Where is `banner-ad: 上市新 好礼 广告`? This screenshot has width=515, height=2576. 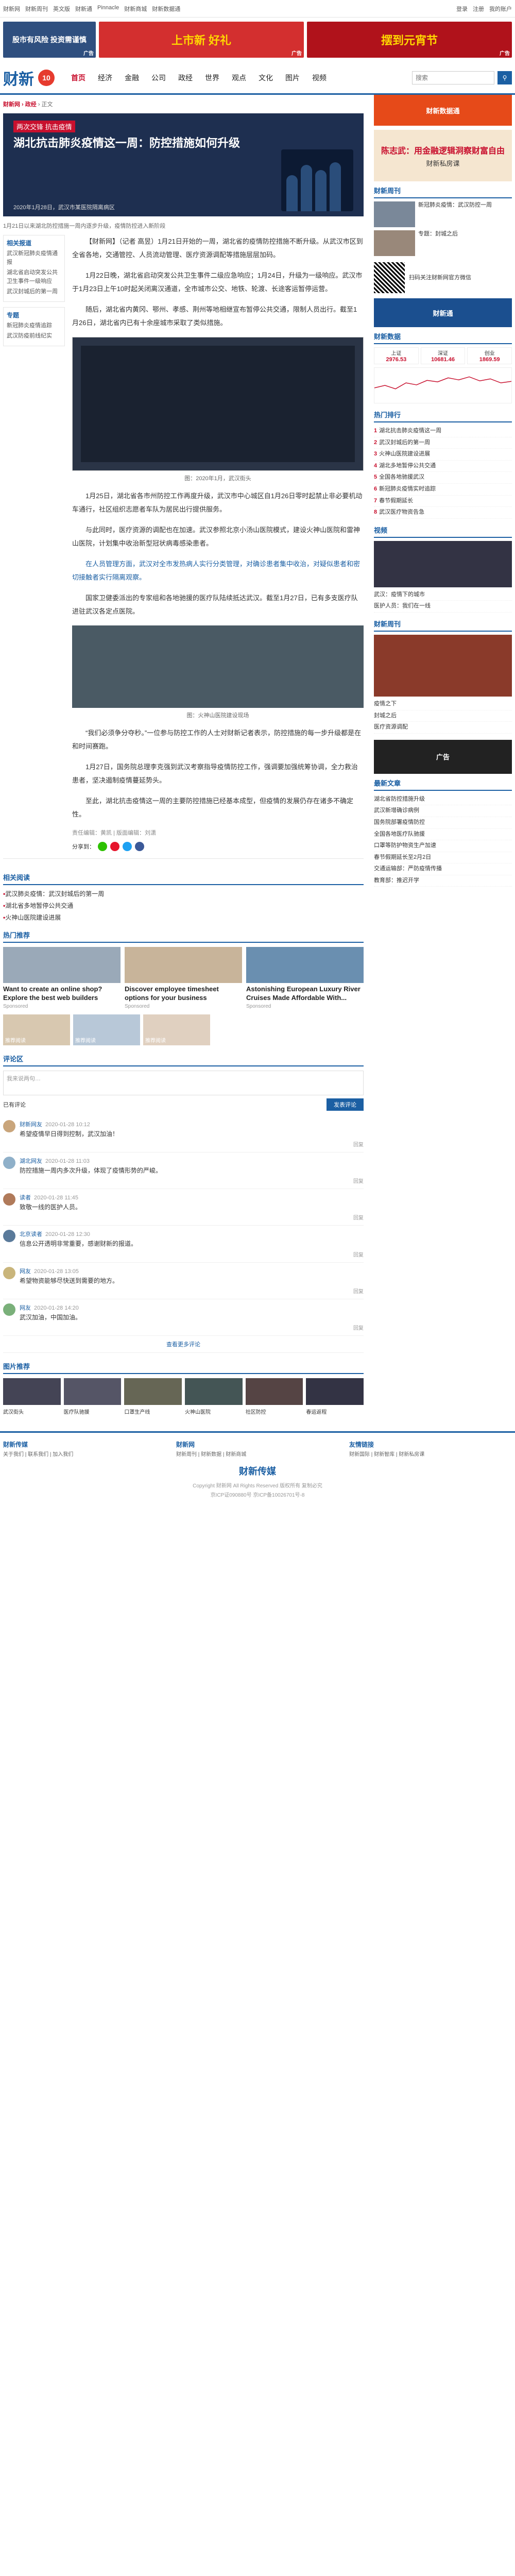
banner-ad: 上市新 好礼 广告 is located at coordinates (202, 40).